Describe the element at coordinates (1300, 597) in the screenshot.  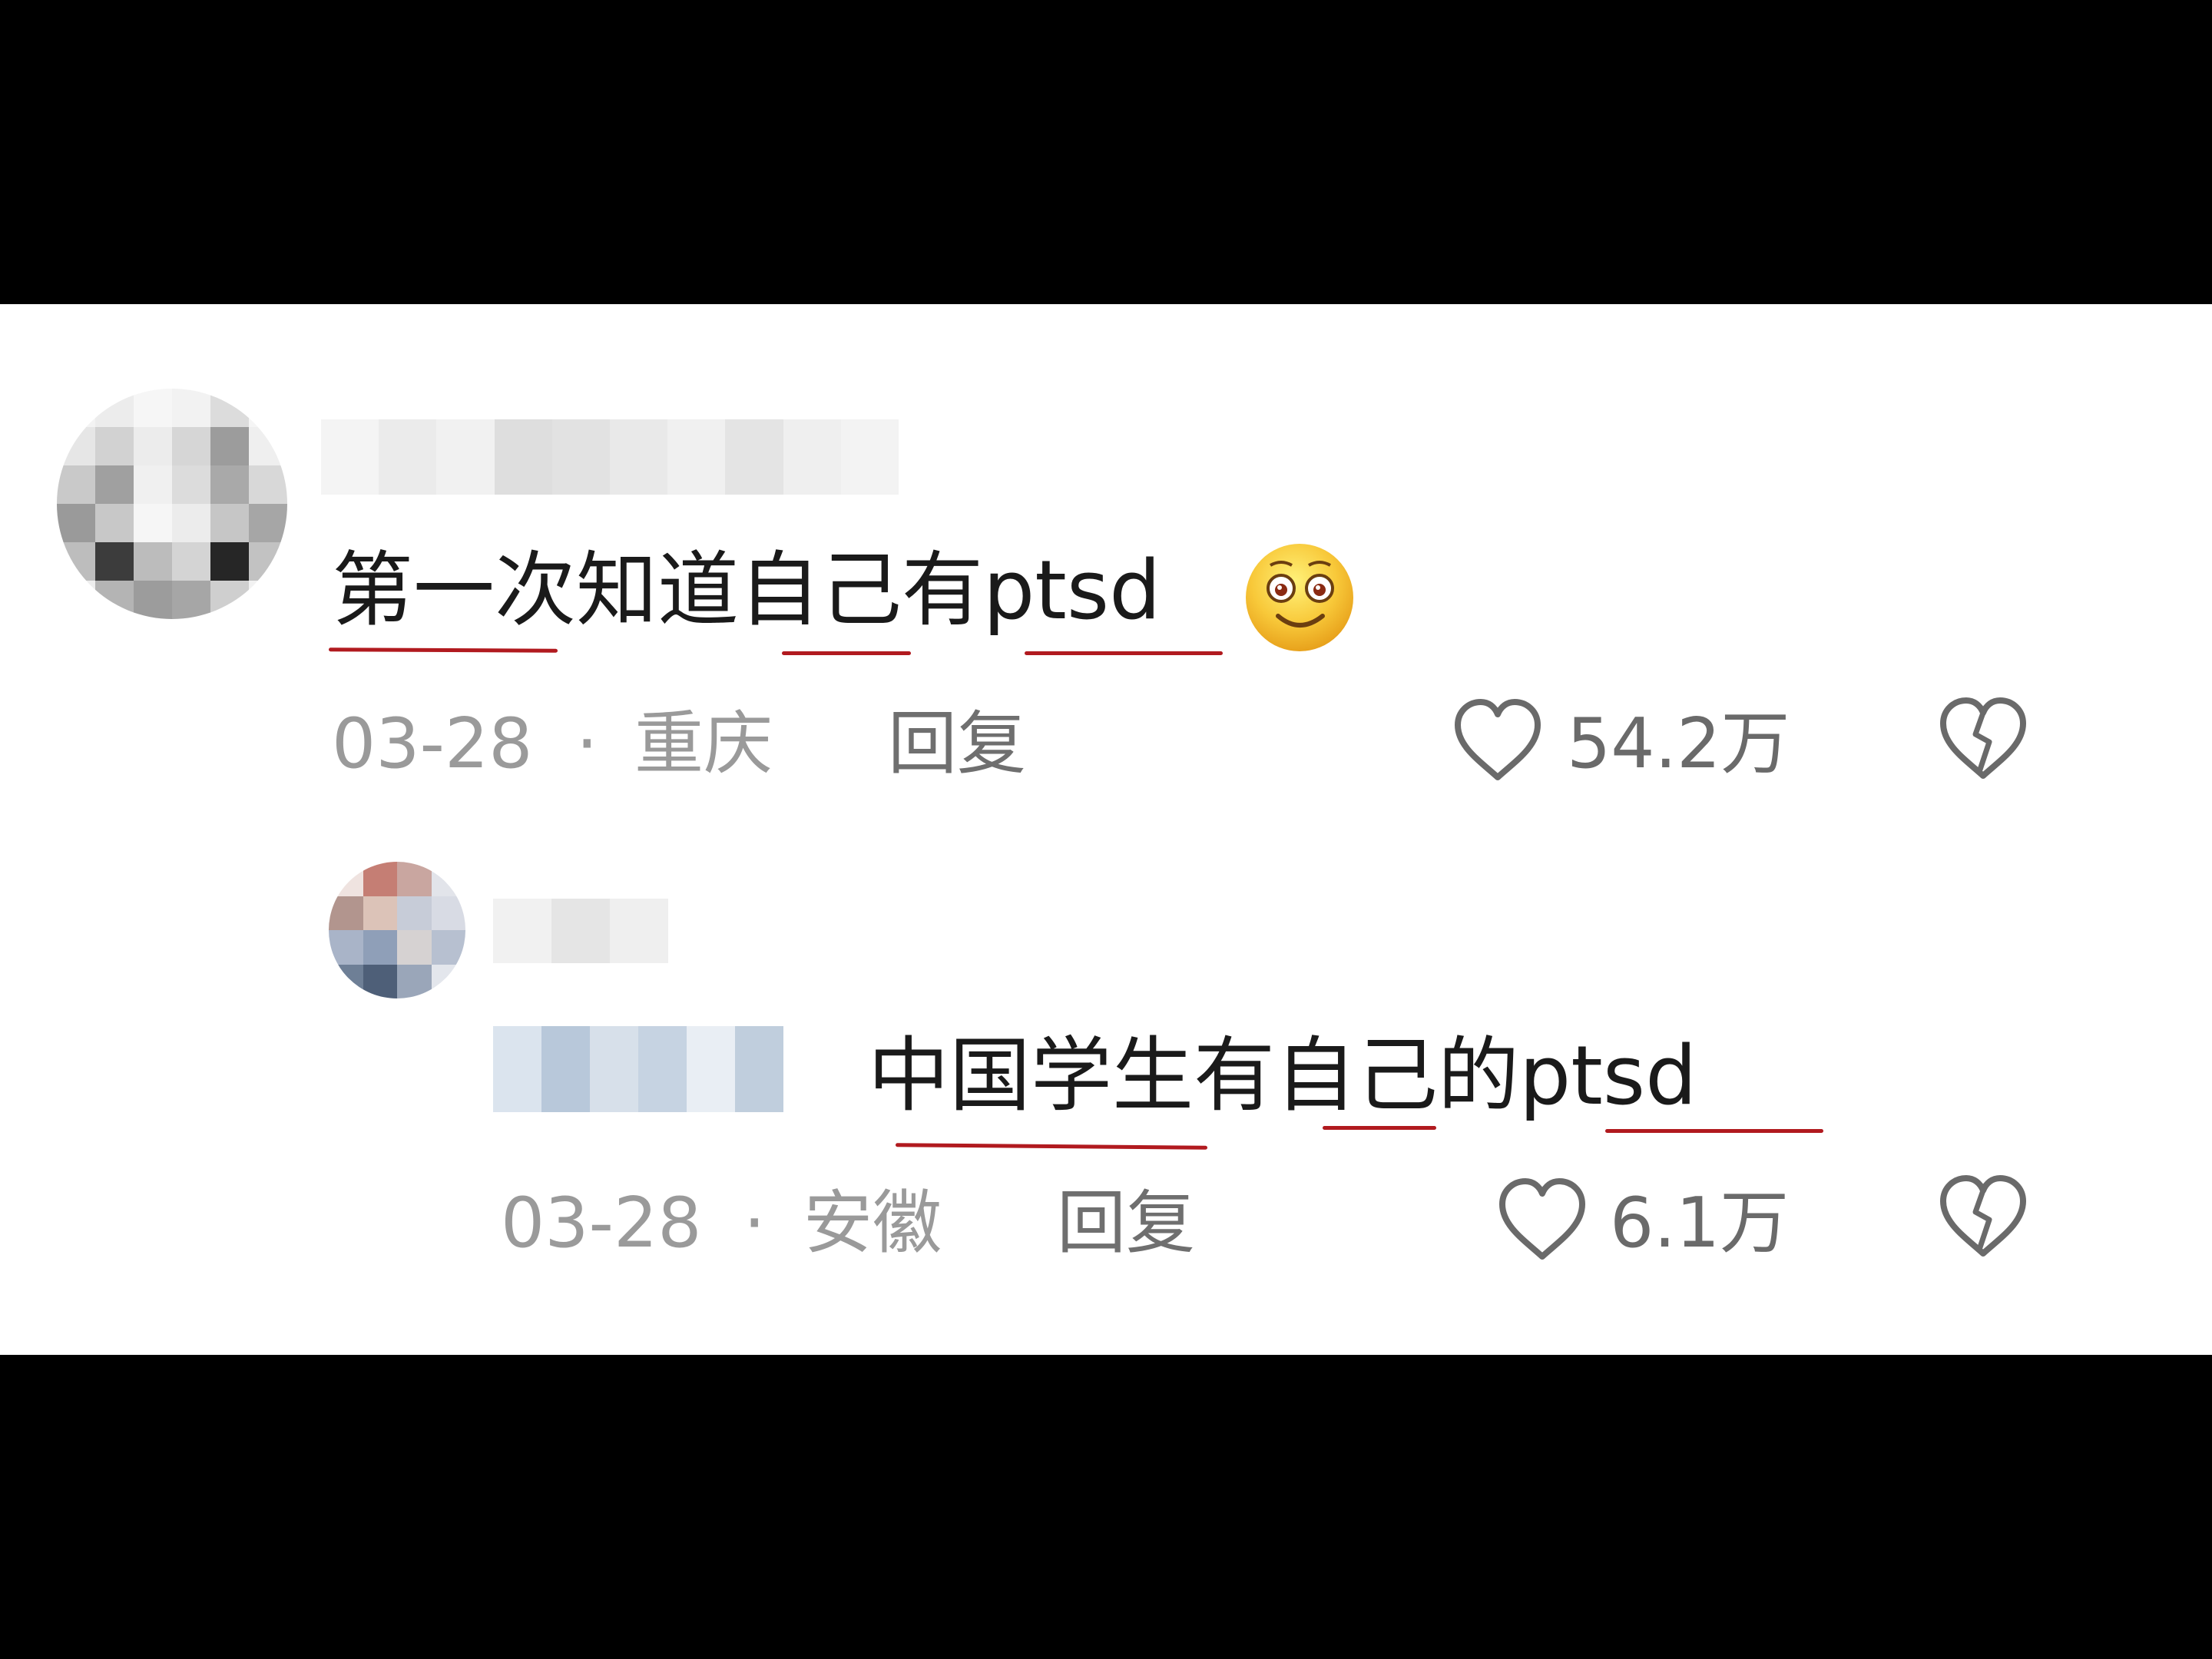
I see `smiling-face-emoji-icon` at that location.